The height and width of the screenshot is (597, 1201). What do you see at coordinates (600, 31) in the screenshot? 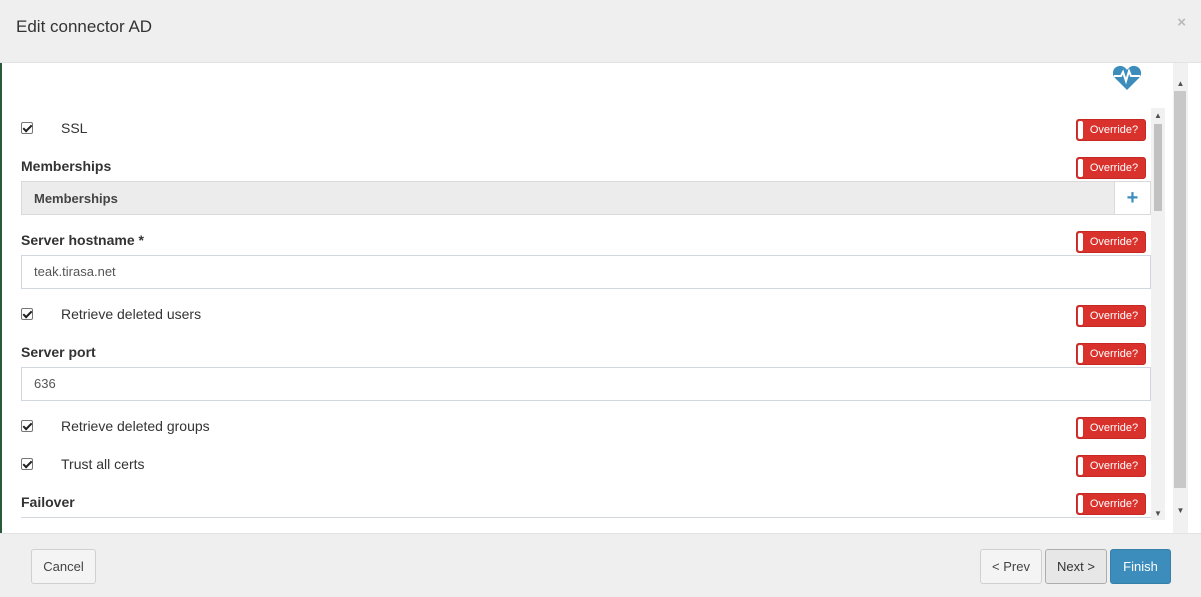
I see `modal-header: Edit connector AD ×` at bounding box center [600, 31].